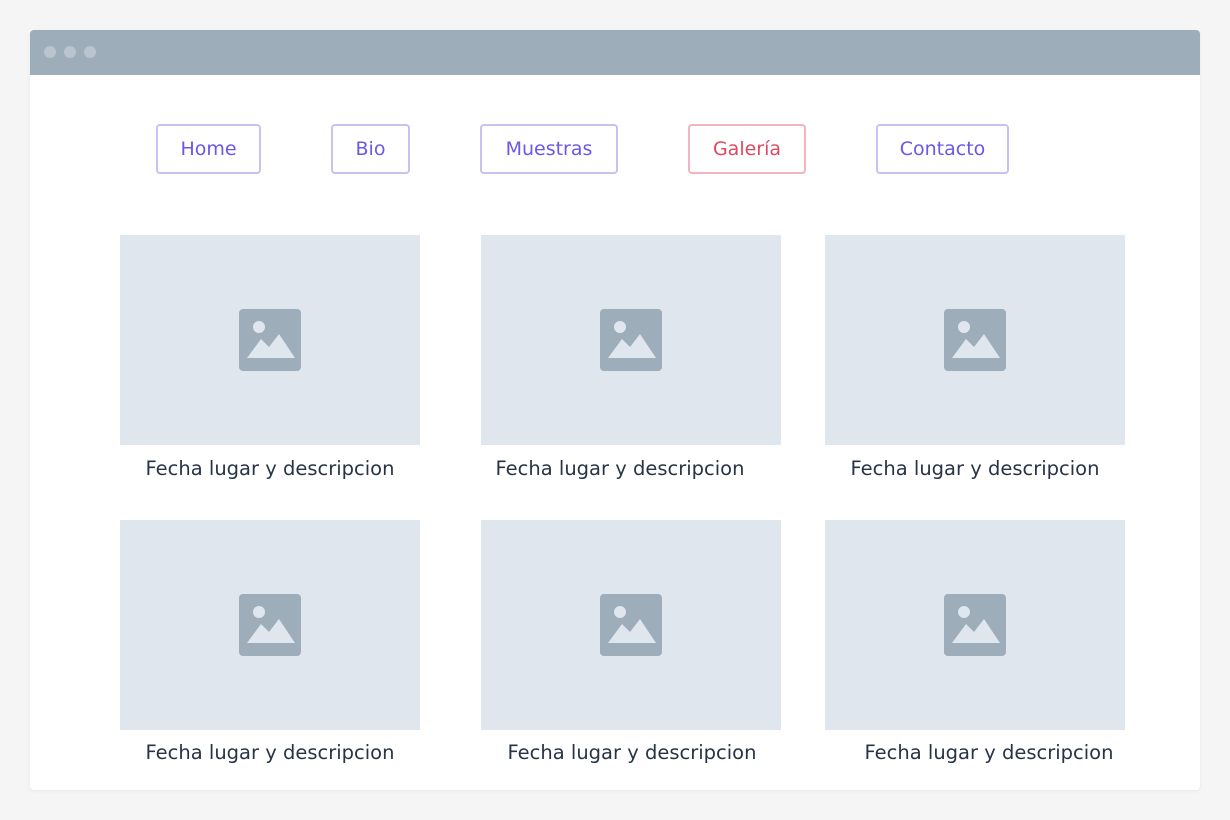 This screenshot has width=1230, height=820. What do you see at coordinates (270, 752) in the screenshot?
I see `gallery-caption-4: Fecha lugar y descripcion` at bounding box center [270, 752].